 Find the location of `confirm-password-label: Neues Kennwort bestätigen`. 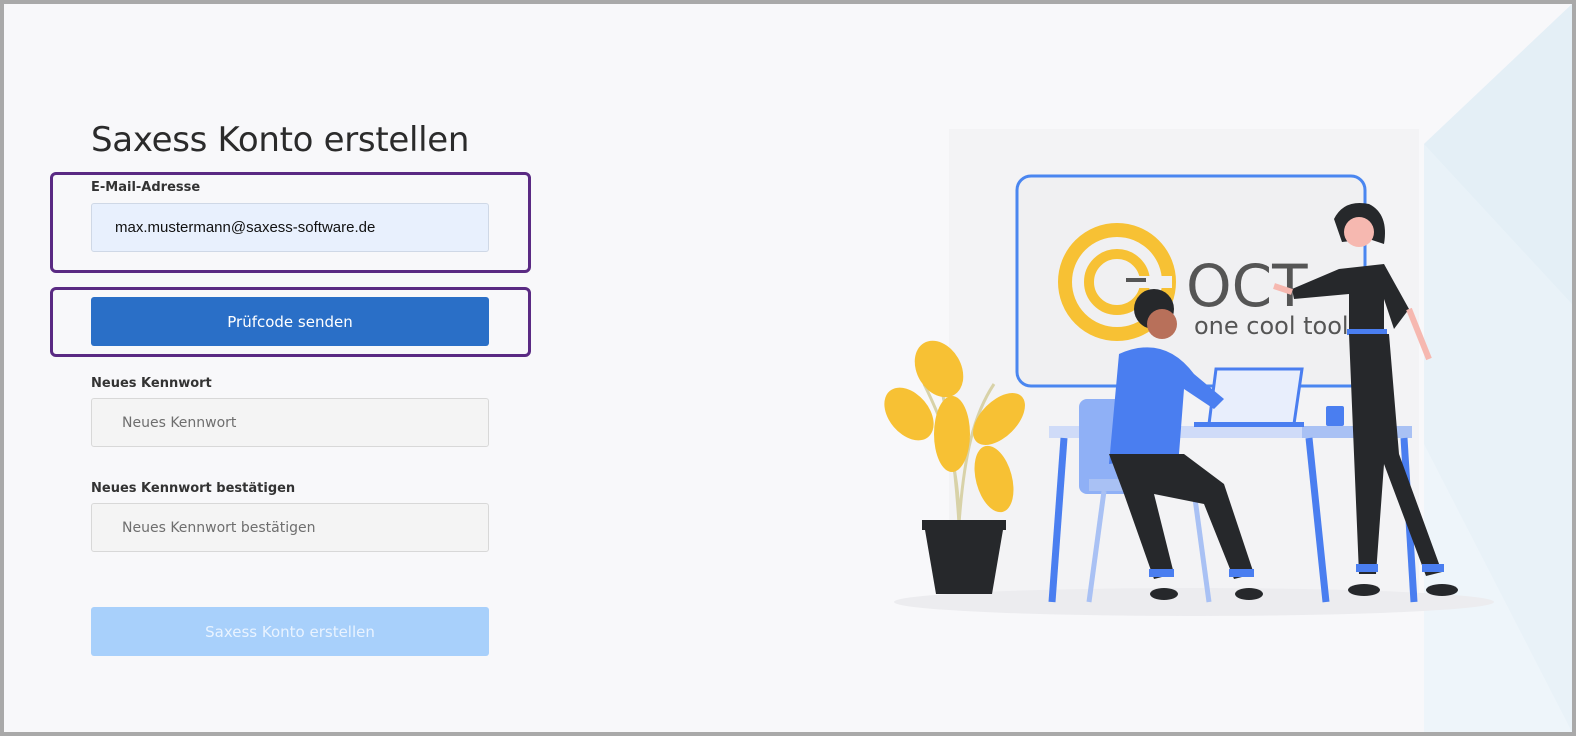

confirm-password-label: Neues Kennwort bestätigen is located at coordinates (193, 488).